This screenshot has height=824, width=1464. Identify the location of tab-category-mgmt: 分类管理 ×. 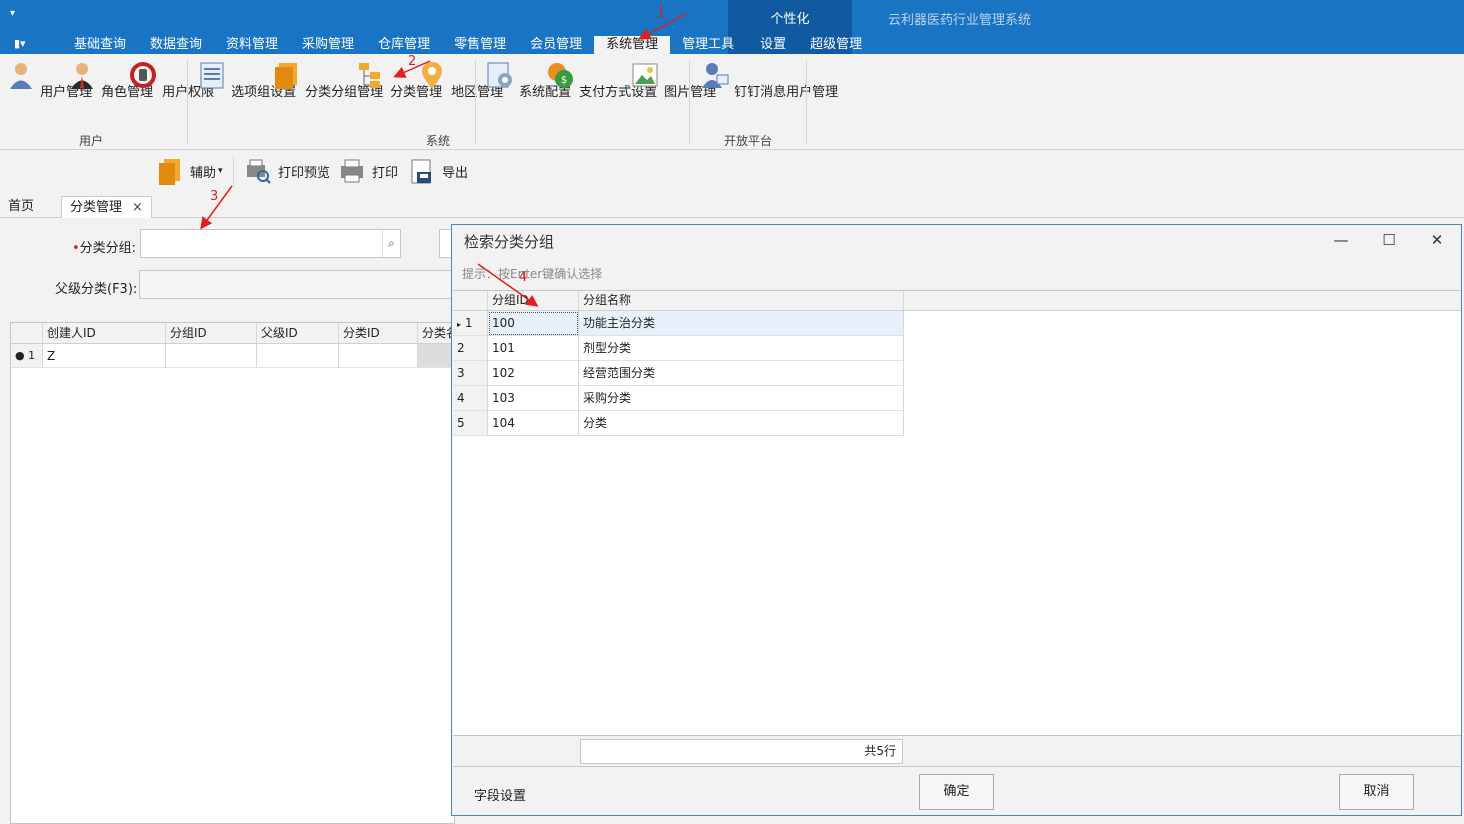
(106, 207).